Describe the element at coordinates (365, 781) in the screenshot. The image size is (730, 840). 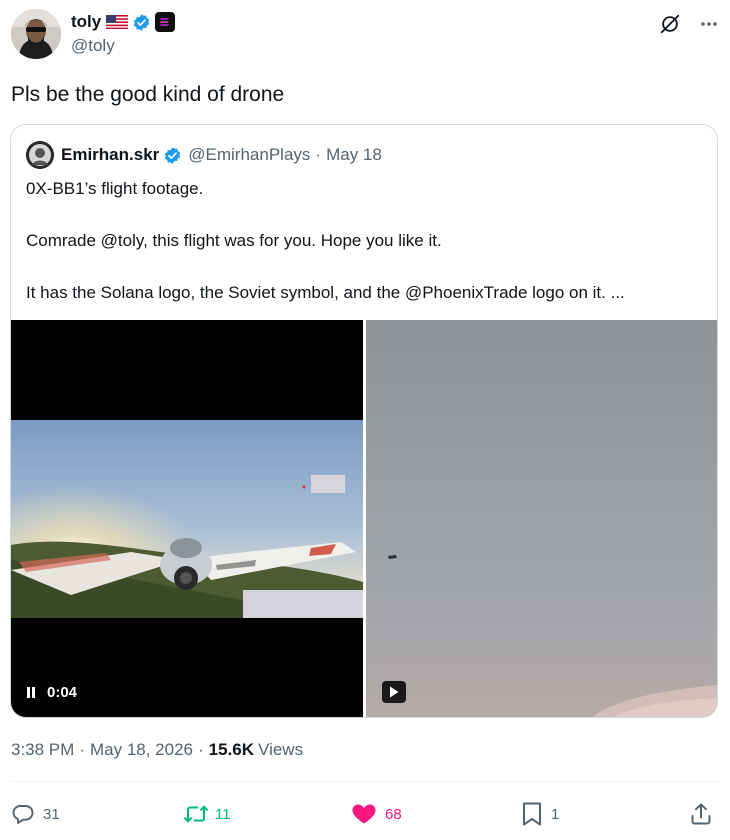
I see `divider` at that location.